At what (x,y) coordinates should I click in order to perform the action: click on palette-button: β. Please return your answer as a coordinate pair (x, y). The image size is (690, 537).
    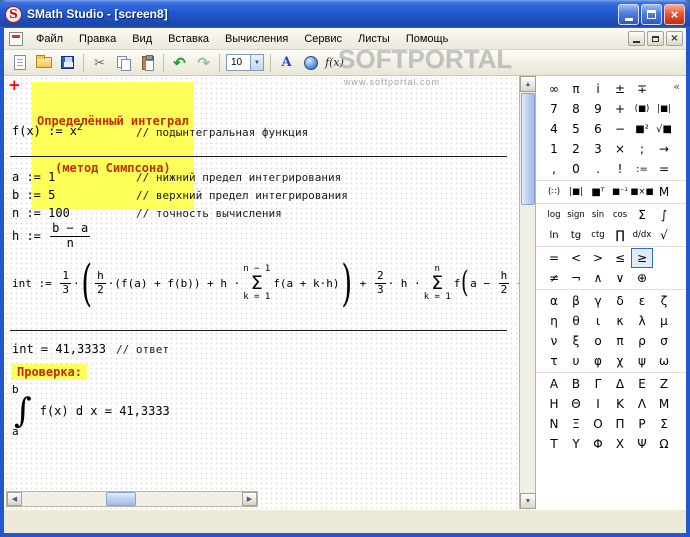
    Looking at the image, I should click on (576, 301).